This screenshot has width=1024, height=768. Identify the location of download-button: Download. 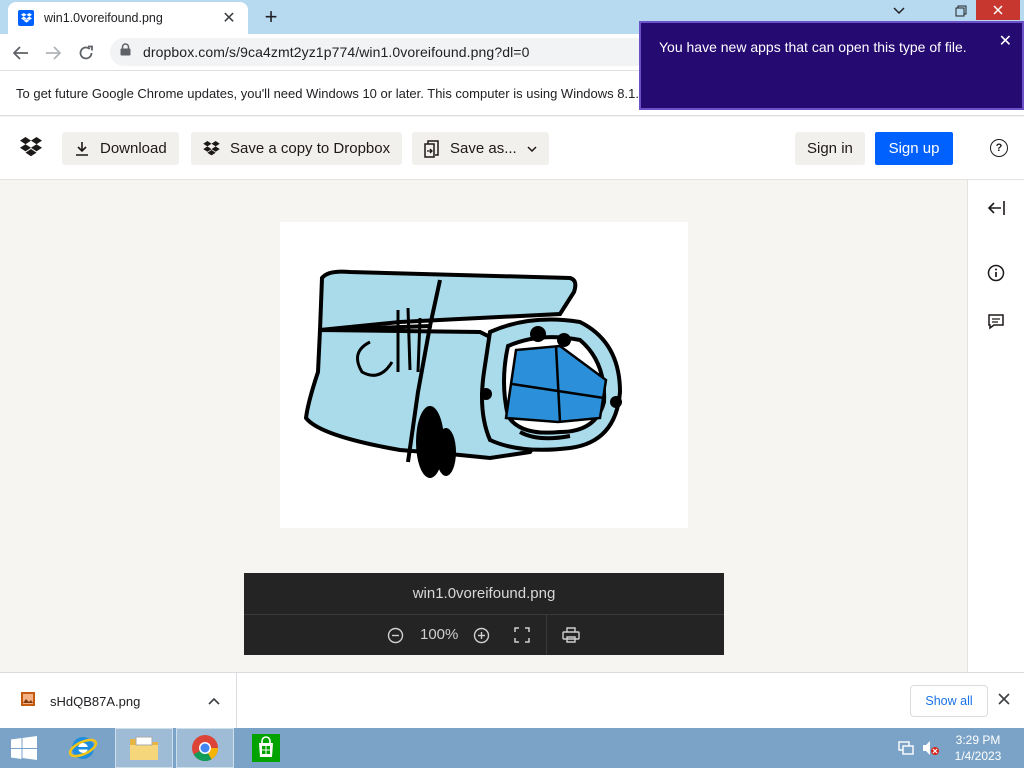
(120, 148).